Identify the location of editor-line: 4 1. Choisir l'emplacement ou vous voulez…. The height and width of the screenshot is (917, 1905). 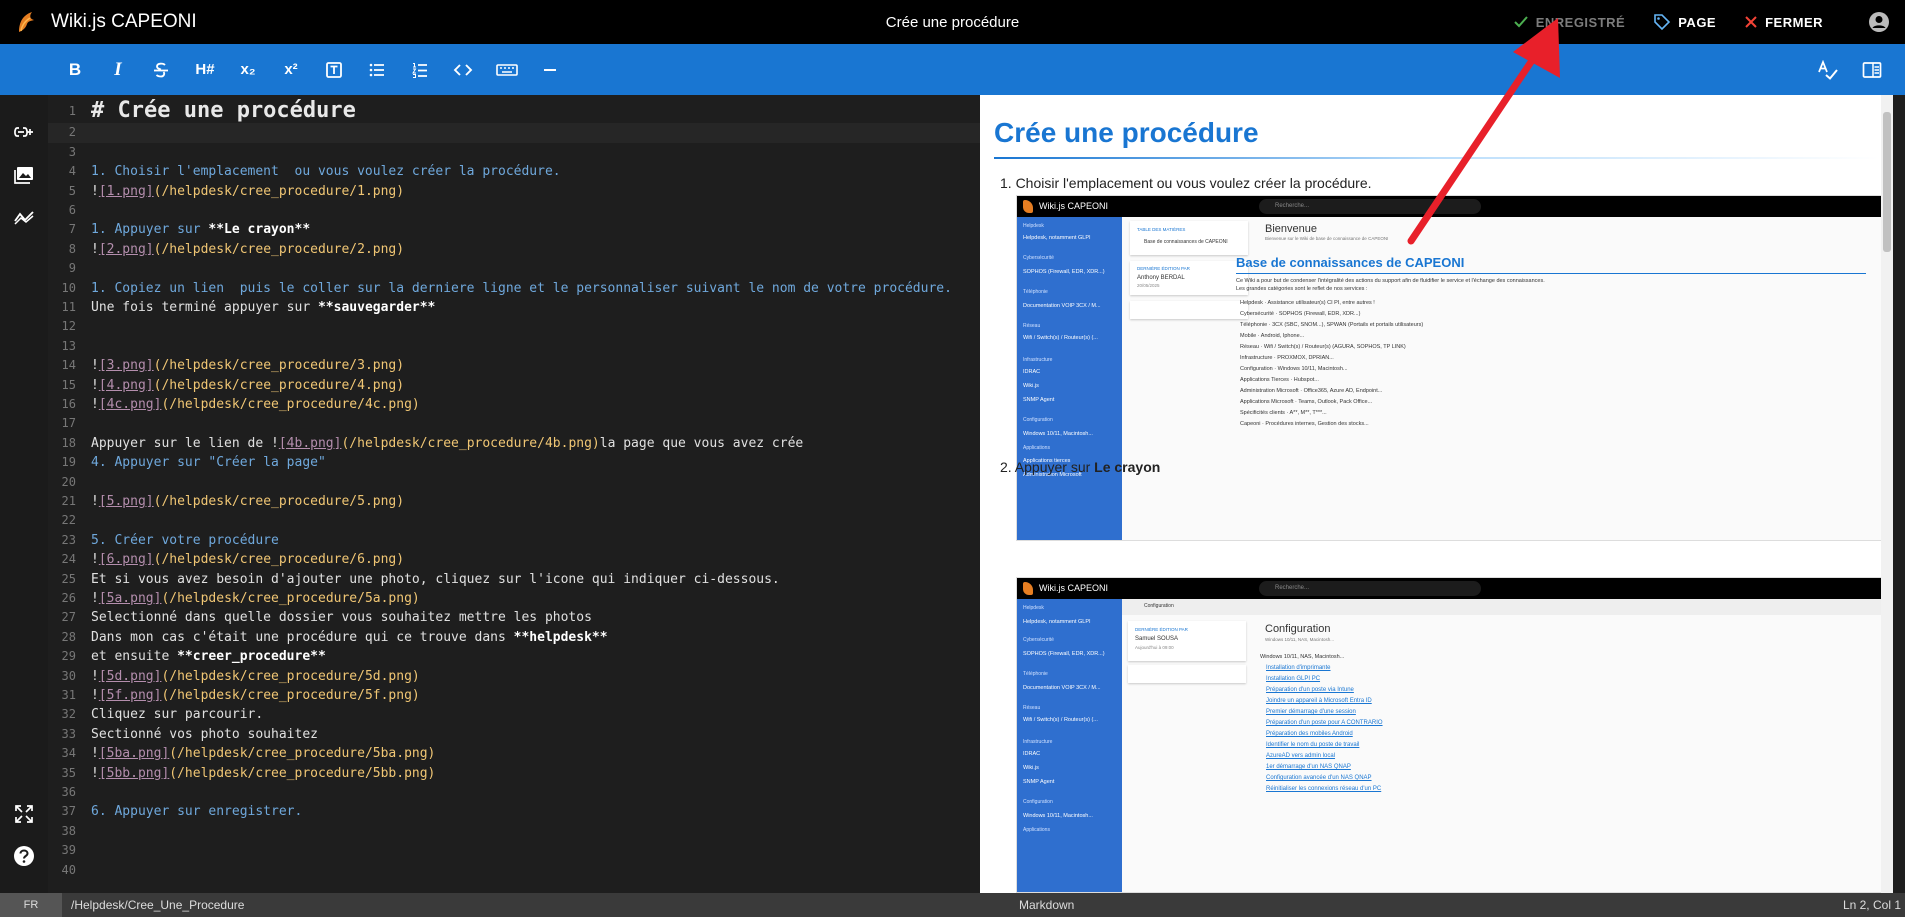
(514, 171).